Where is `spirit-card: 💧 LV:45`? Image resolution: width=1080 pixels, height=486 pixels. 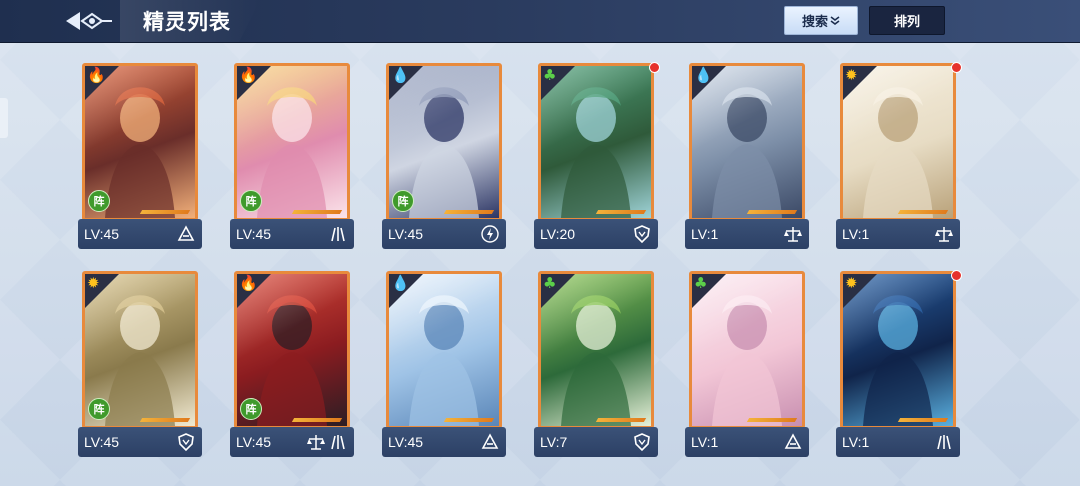 spirit-card: 💧 LV:45 is located at coordinates (444, 364).